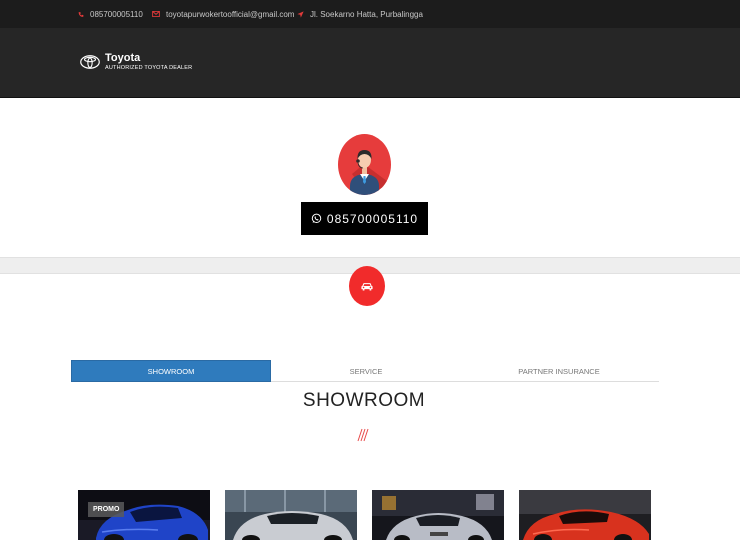 Image resolution: width=740 pixels, height=540 pixels. I want to click on location-arrow-icon, so click(300, 14).